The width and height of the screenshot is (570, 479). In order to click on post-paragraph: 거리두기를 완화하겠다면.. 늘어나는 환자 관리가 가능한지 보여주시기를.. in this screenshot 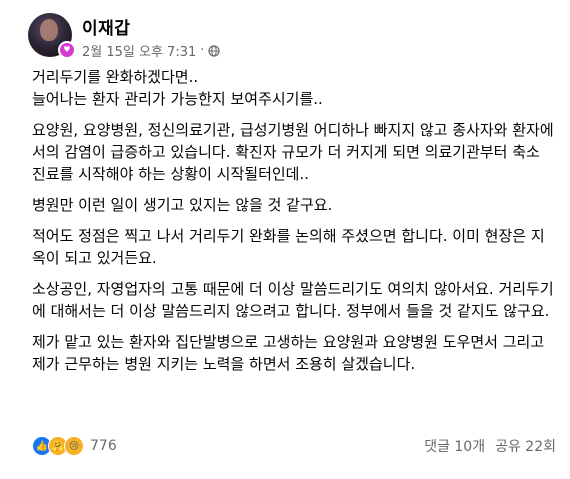, I will do `click(177, 88)`.